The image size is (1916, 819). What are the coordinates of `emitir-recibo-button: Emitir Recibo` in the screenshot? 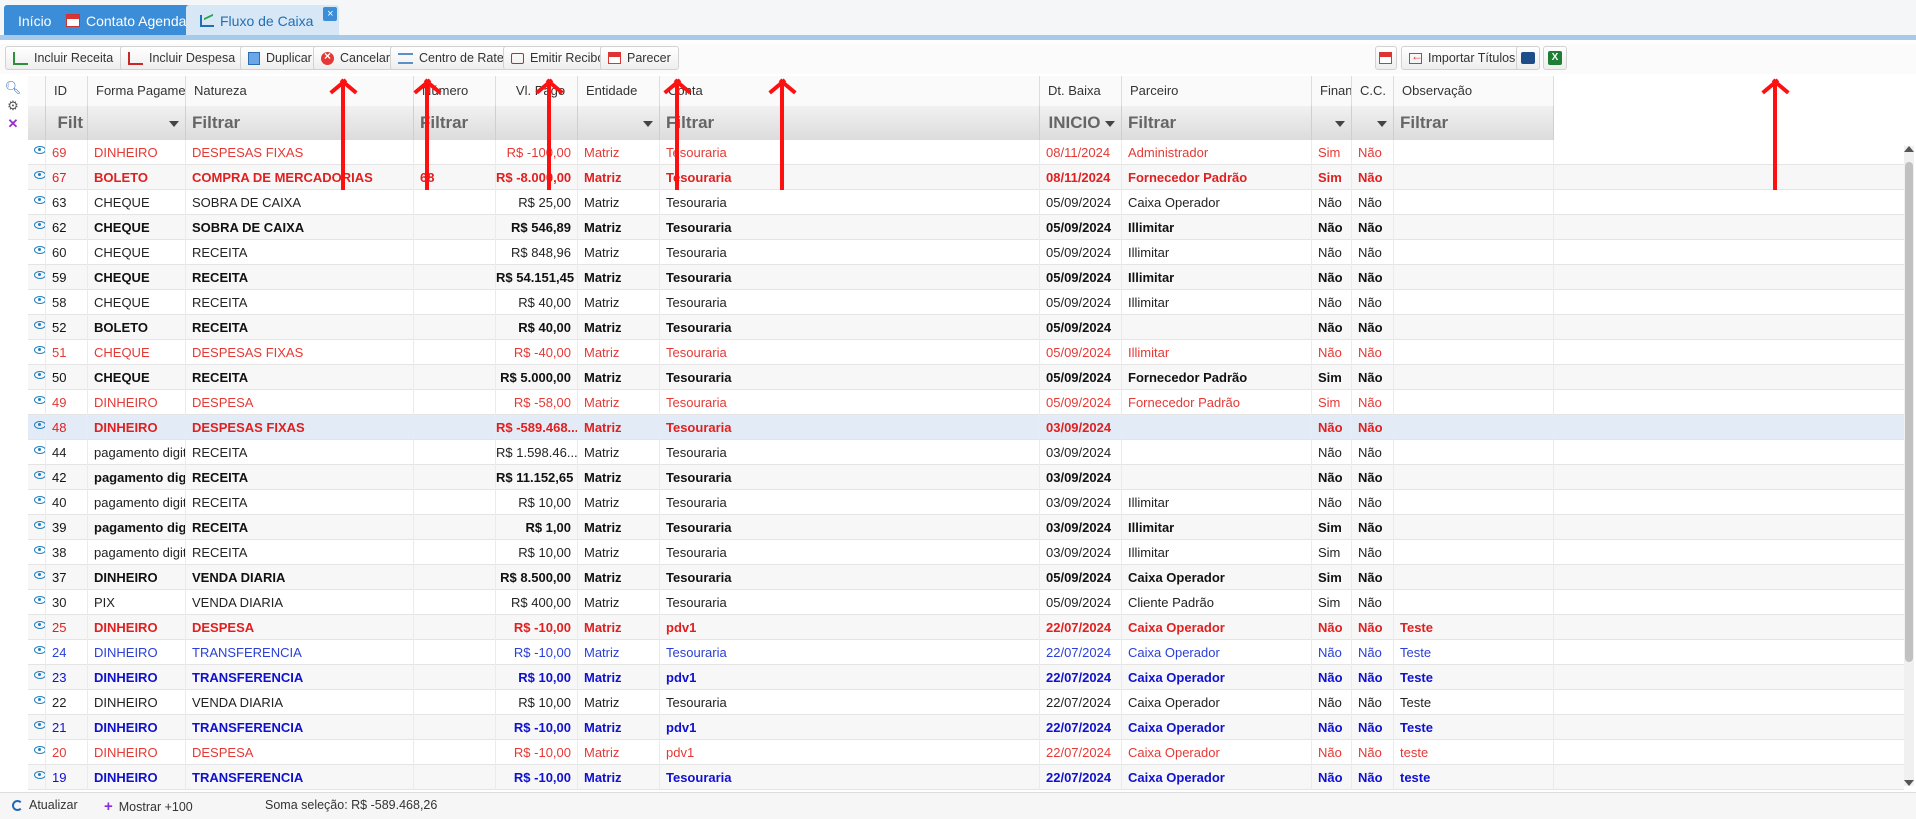 It's located at (558, 58).